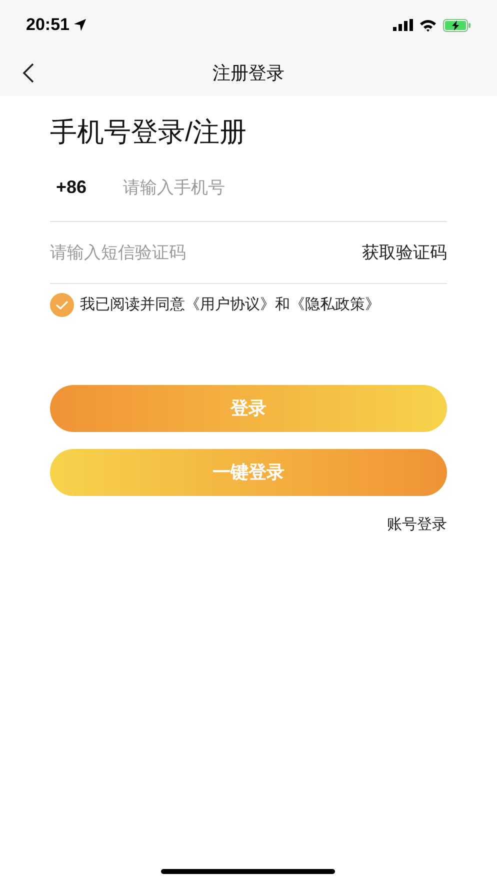 The image size is (497, 883). What do you see at coordinates (89, 187) in the screenshot?
I see `country-code: +86` at bounding box center [89, 187].